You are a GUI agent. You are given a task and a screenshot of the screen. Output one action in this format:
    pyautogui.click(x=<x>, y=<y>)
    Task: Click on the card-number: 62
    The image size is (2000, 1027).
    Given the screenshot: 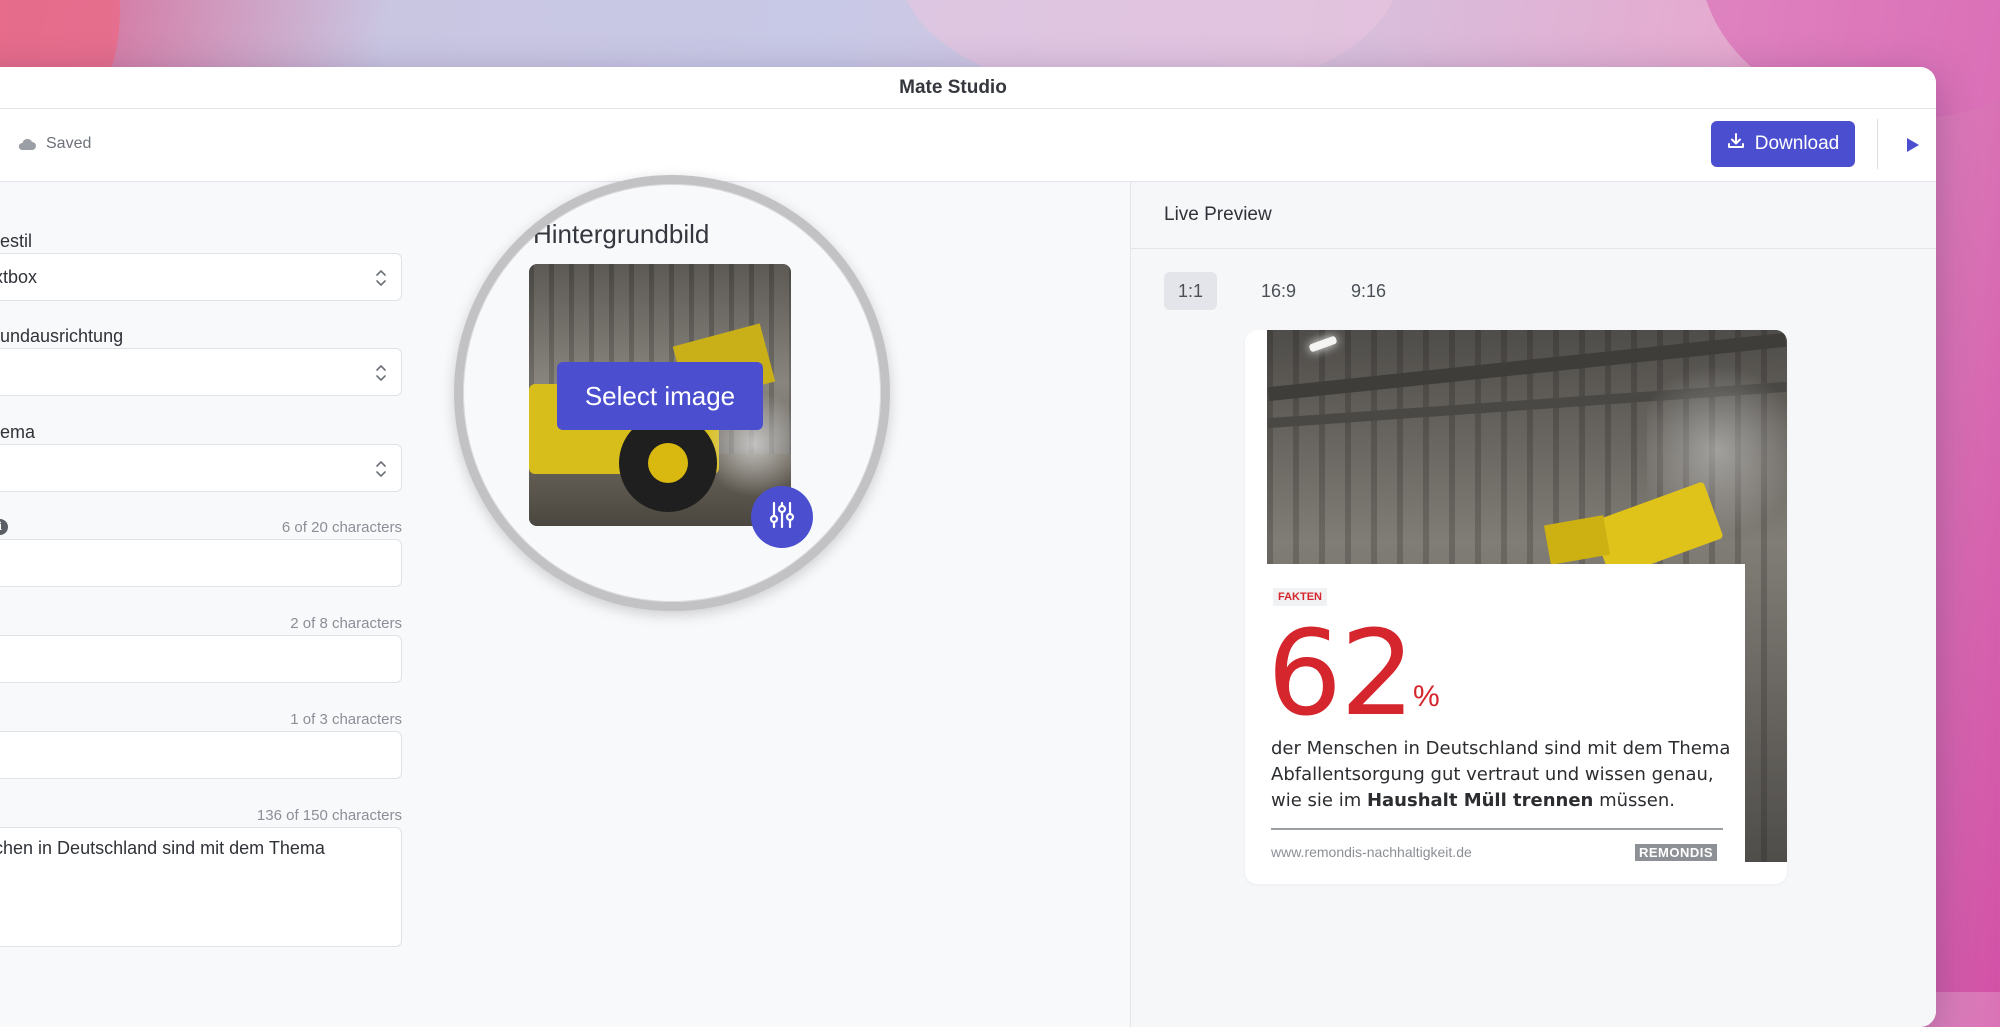 What is the action you would take?
    pyautogui.click(x=1340, y=673)
    